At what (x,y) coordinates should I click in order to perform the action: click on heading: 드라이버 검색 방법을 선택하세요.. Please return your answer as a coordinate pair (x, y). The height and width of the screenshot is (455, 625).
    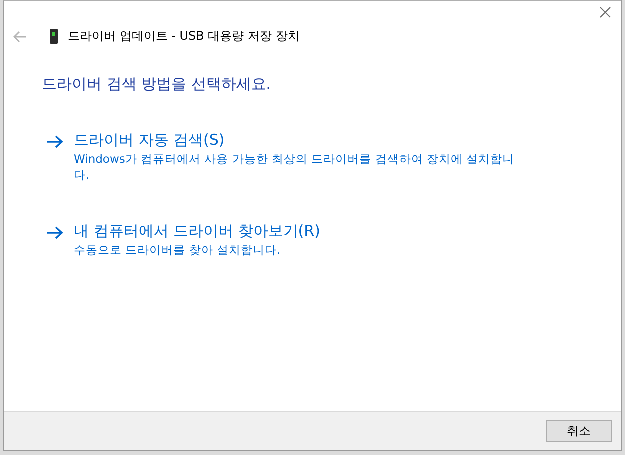
    Looking at the image, I should click on (157, 84).